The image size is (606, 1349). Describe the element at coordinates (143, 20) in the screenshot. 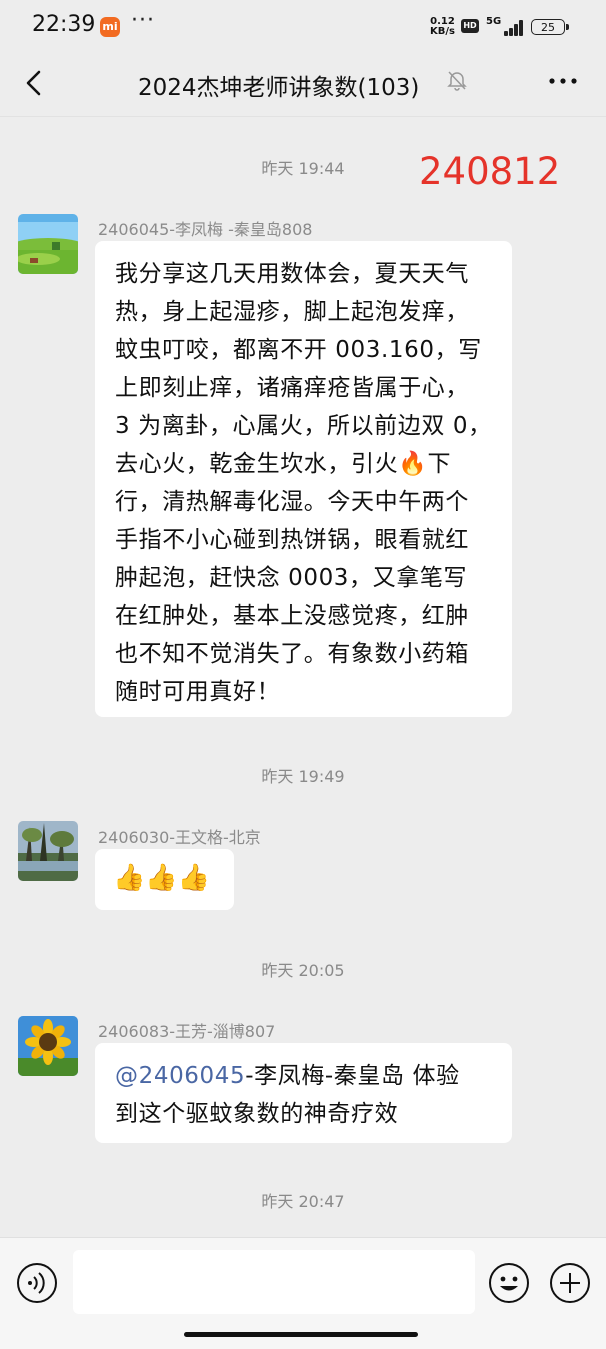

I see `status-more-icon: ···` at that location.